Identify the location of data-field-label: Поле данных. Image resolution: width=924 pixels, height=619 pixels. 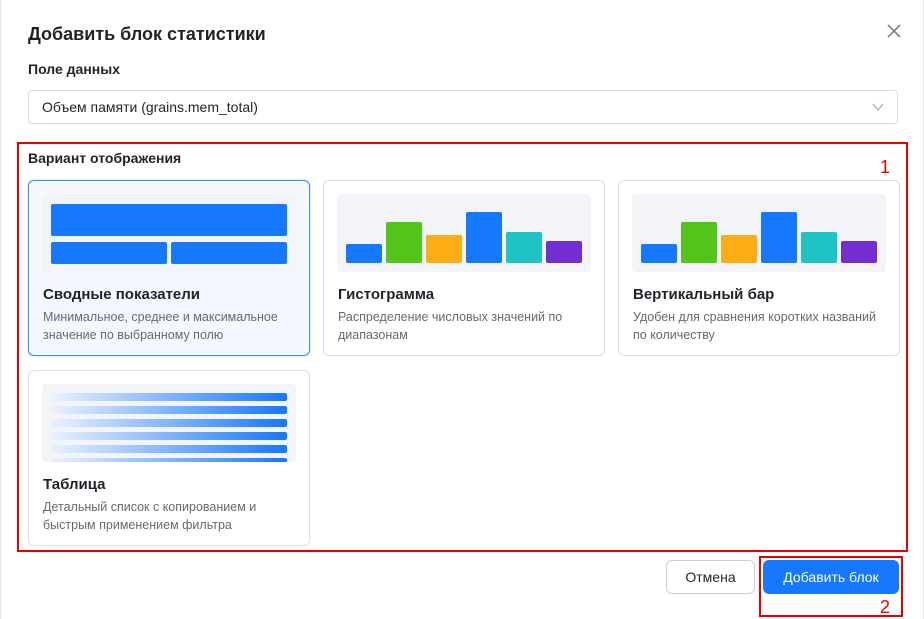
(74, 69).